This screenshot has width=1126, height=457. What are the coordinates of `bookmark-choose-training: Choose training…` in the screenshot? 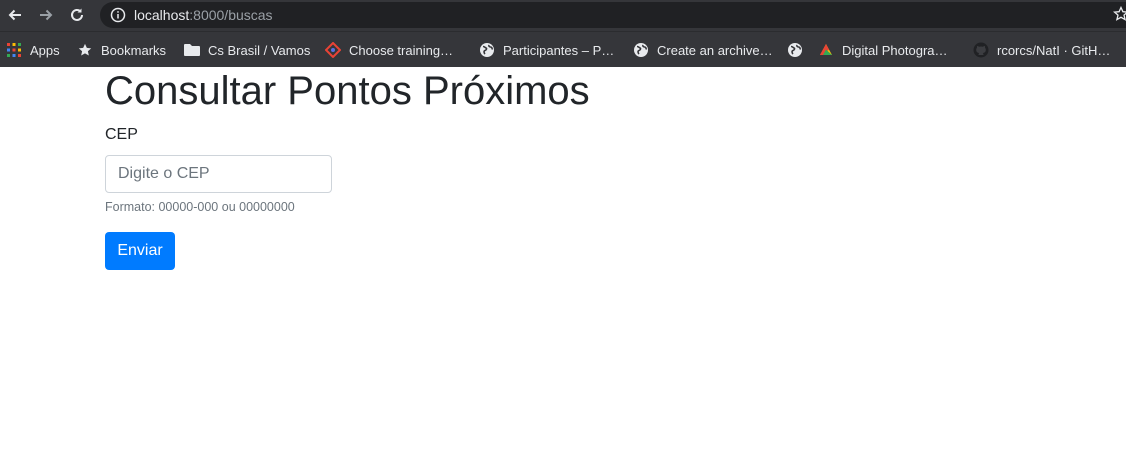 It's located at (389, 50).